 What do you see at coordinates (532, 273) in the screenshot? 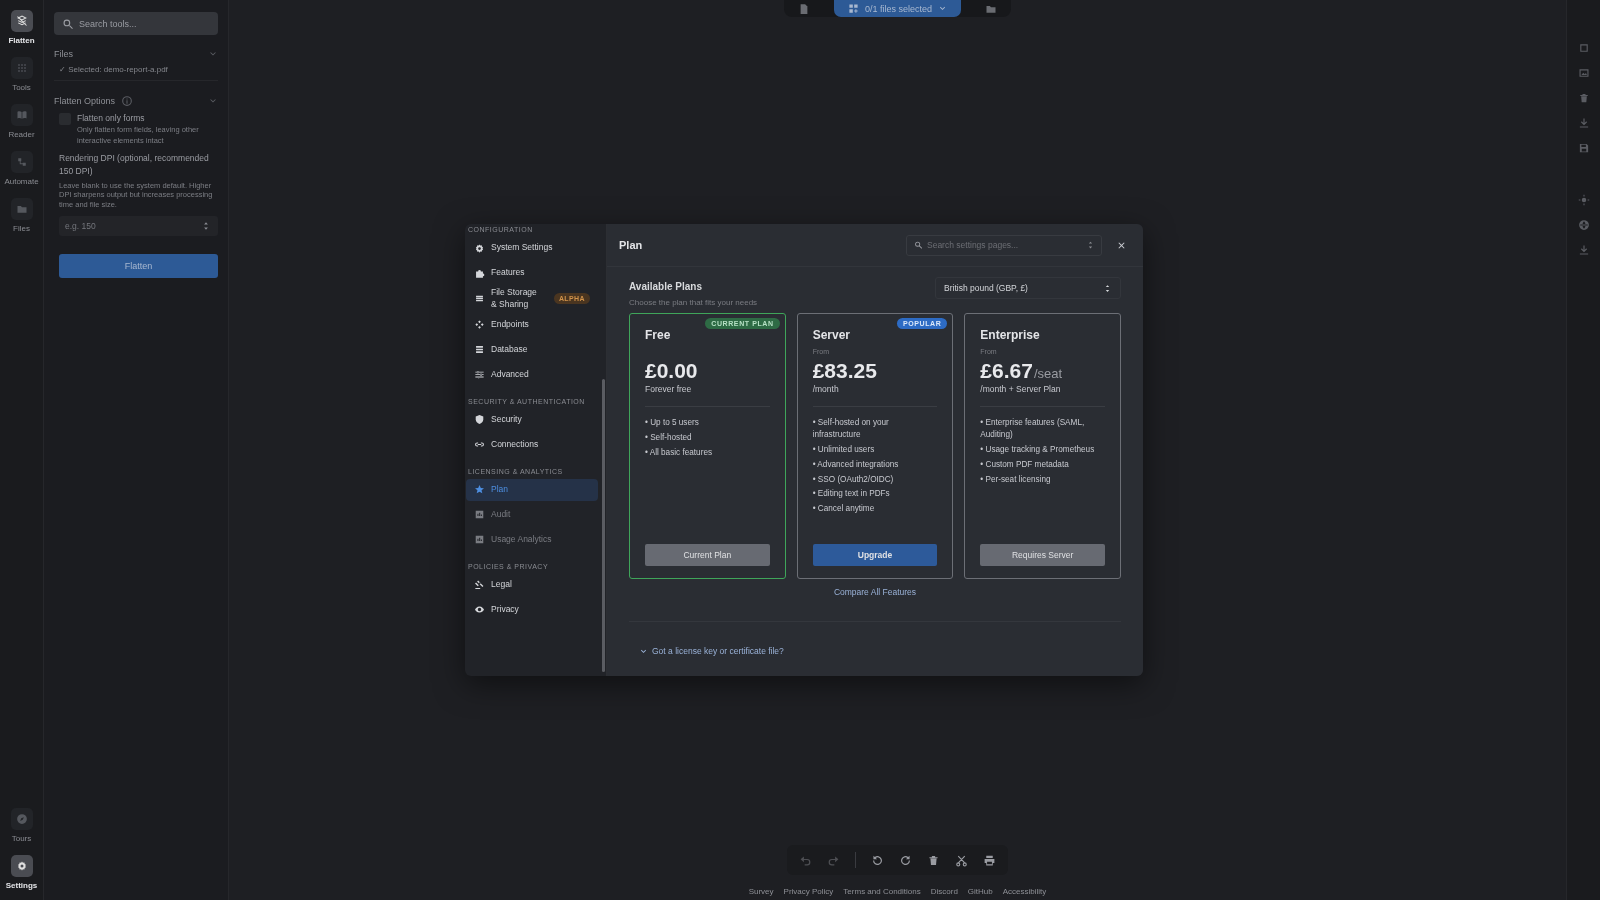
I see `settings-nav-item: Features` at bounding box center [532, 273].